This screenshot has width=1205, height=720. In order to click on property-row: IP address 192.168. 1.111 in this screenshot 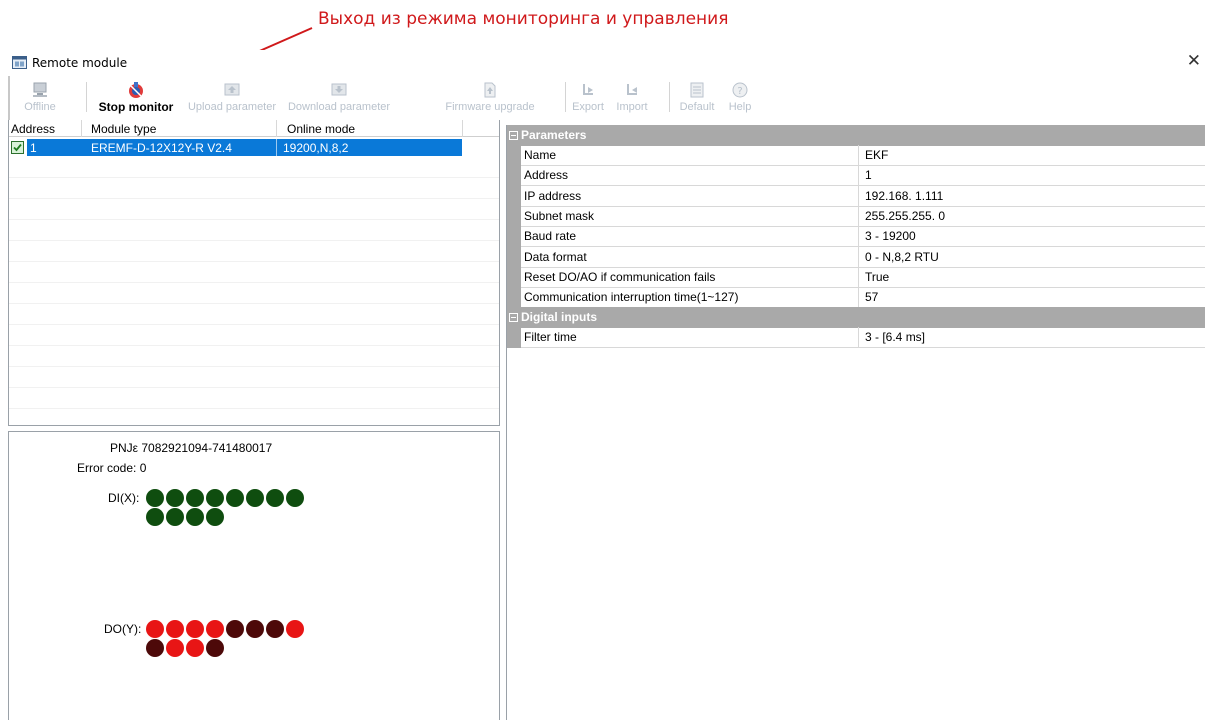, I will do `click(856, 196)`.